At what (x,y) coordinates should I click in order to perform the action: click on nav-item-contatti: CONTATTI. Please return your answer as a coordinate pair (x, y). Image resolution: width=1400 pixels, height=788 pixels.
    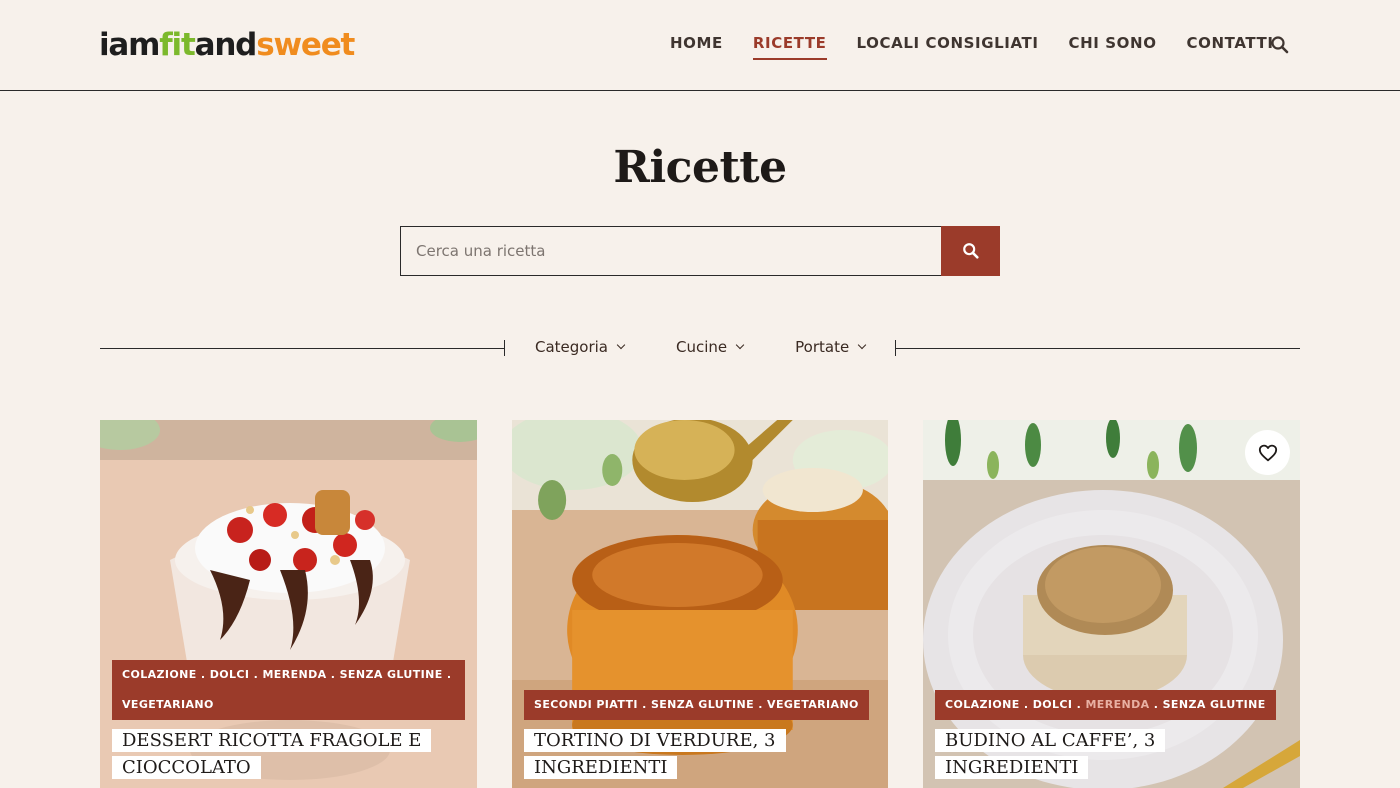
    Looking at the image, I should click on (1230, 47).